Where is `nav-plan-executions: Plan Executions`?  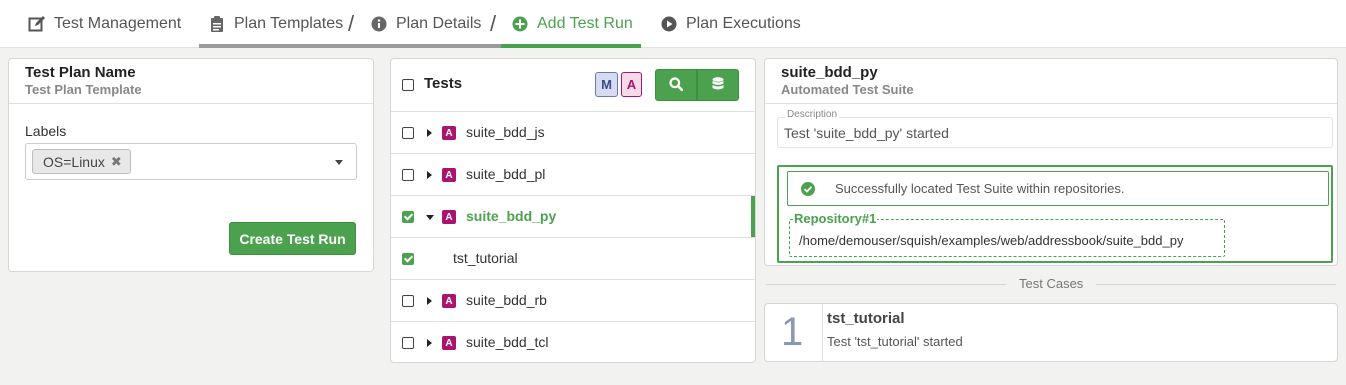
nav-plan-executions: Plan Executions is located at coordinates (730, 24).